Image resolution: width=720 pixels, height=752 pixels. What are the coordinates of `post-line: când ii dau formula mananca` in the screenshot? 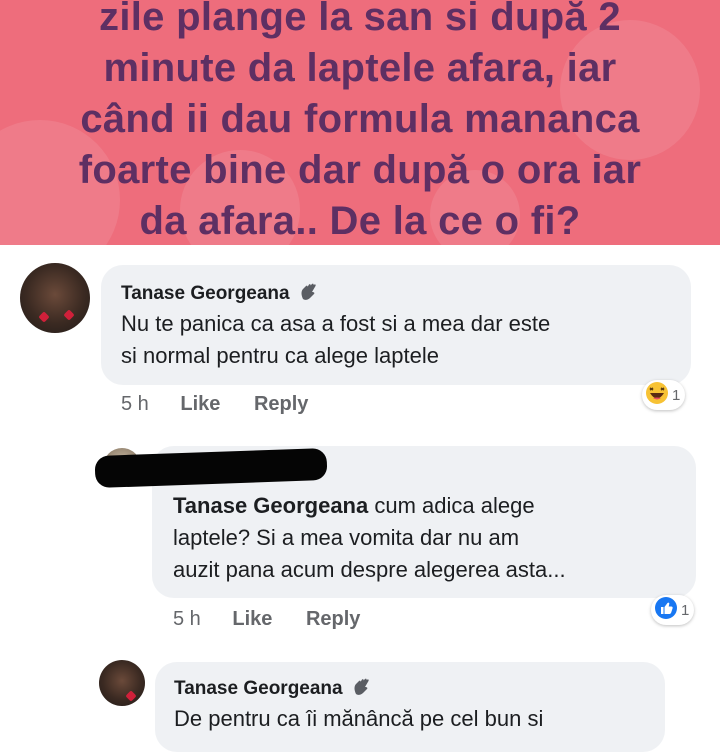 It's located at (360, 119).